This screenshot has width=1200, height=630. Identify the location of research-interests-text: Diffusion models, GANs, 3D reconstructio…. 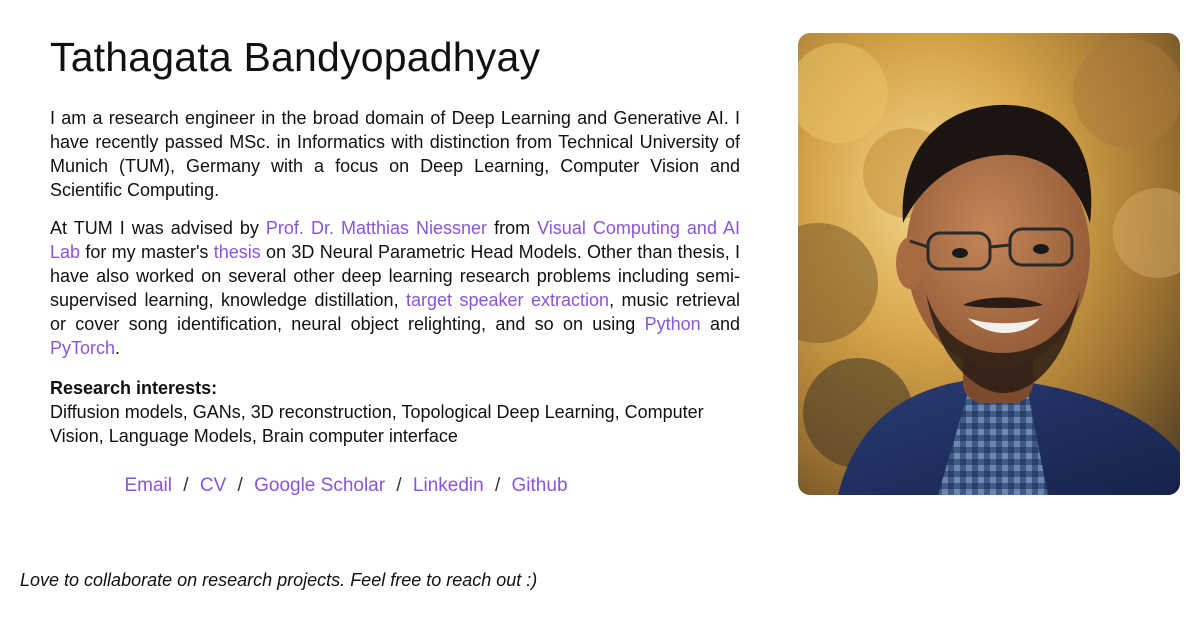
(377, 424).